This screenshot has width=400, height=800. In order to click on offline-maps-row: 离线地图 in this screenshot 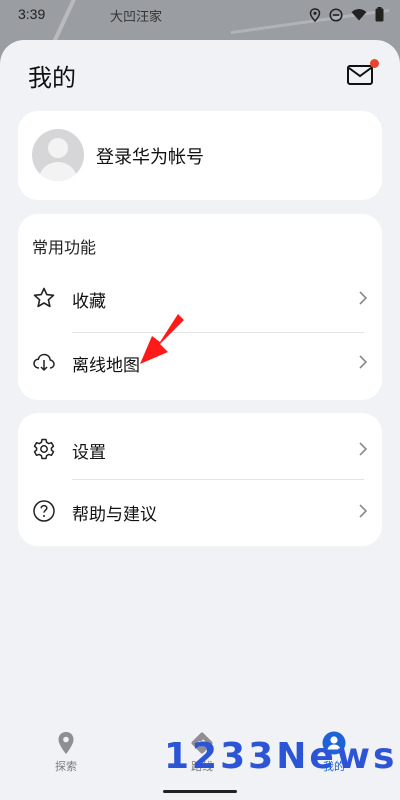, I will do `click(200, 362)`.